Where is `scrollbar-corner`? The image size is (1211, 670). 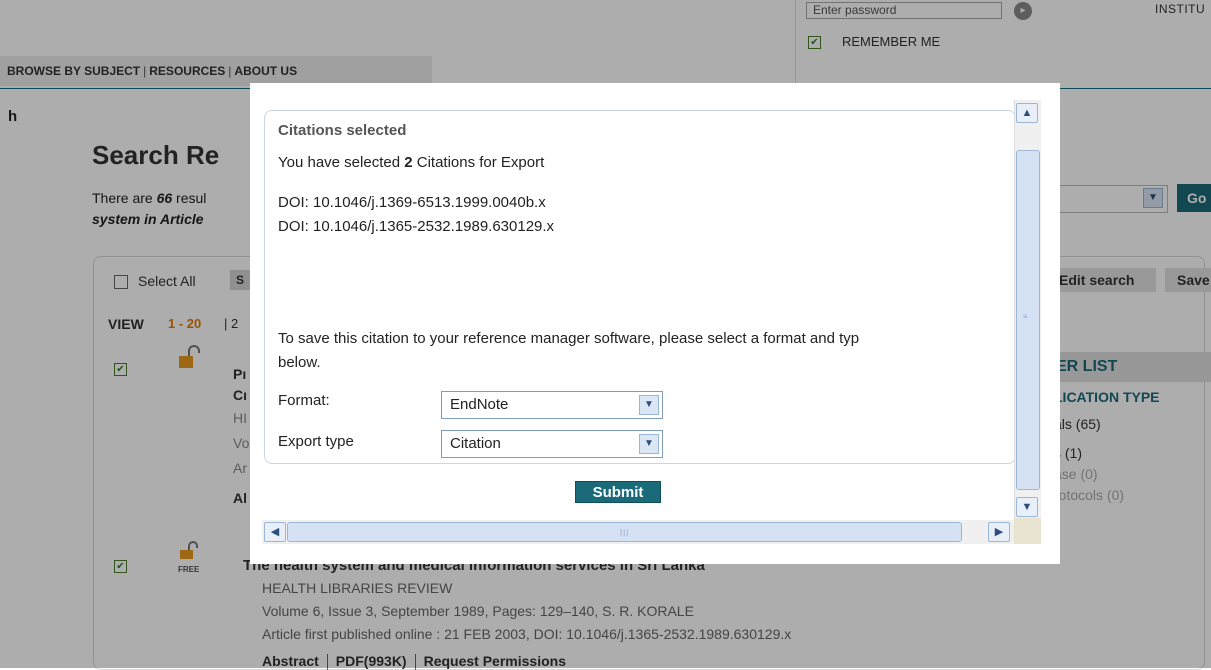
scrollbar-corner is located at coordinates (1027, 531).